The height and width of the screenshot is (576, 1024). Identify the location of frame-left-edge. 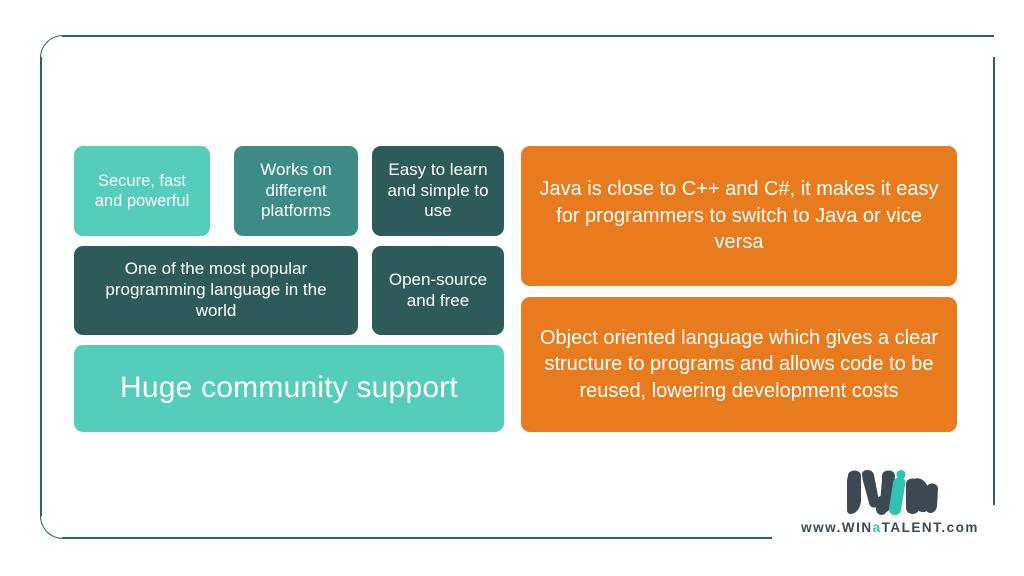
(41, 286).